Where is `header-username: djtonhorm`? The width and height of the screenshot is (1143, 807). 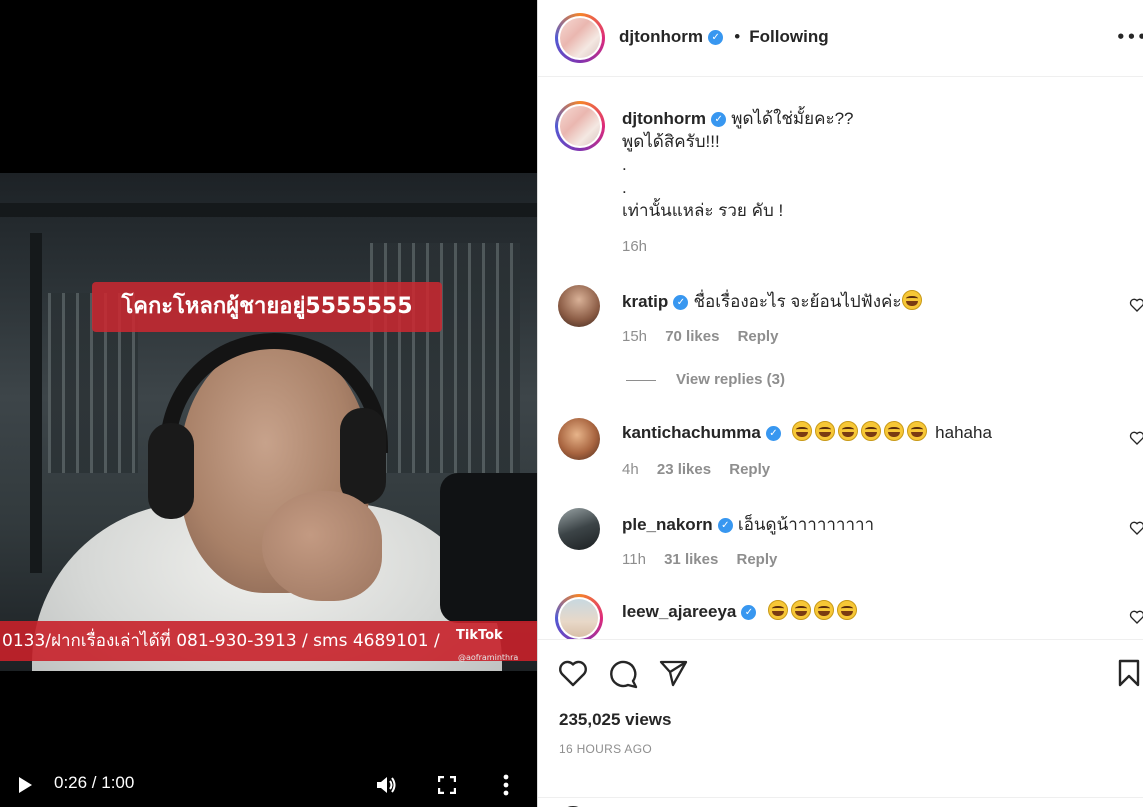
header-username: djtonhorm is located at coordinates (661, 36).